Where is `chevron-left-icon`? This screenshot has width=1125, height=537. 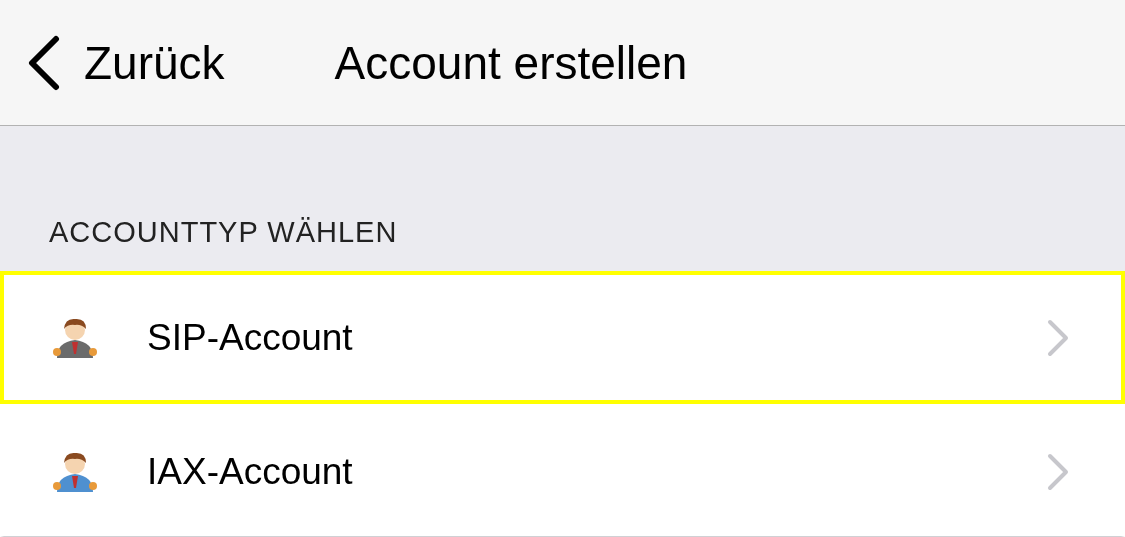
chevron-left-icon is located at coordinates (43, 62).